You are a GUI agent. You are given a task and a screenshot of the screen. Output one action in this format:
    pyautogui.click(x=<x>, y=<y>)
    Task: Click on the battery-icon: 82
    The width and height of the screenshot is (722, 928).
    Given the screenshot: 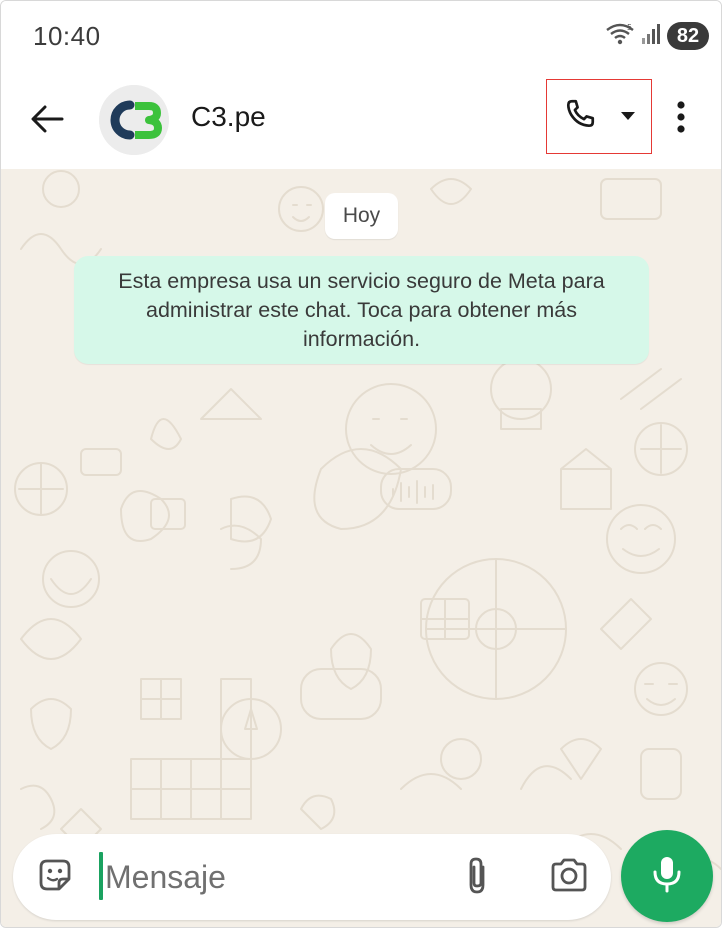 What is the action you would take?
    pyautogui.click(x=688, y=36)
    